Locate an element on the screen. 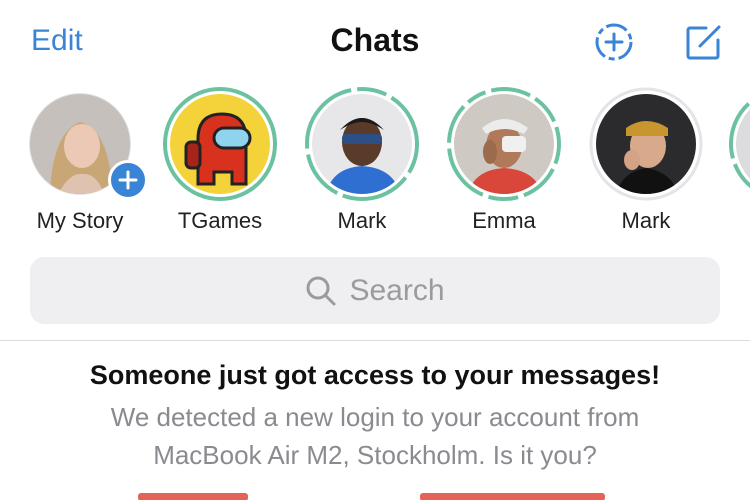  add-story-badge is located at coordinates (128, 180).